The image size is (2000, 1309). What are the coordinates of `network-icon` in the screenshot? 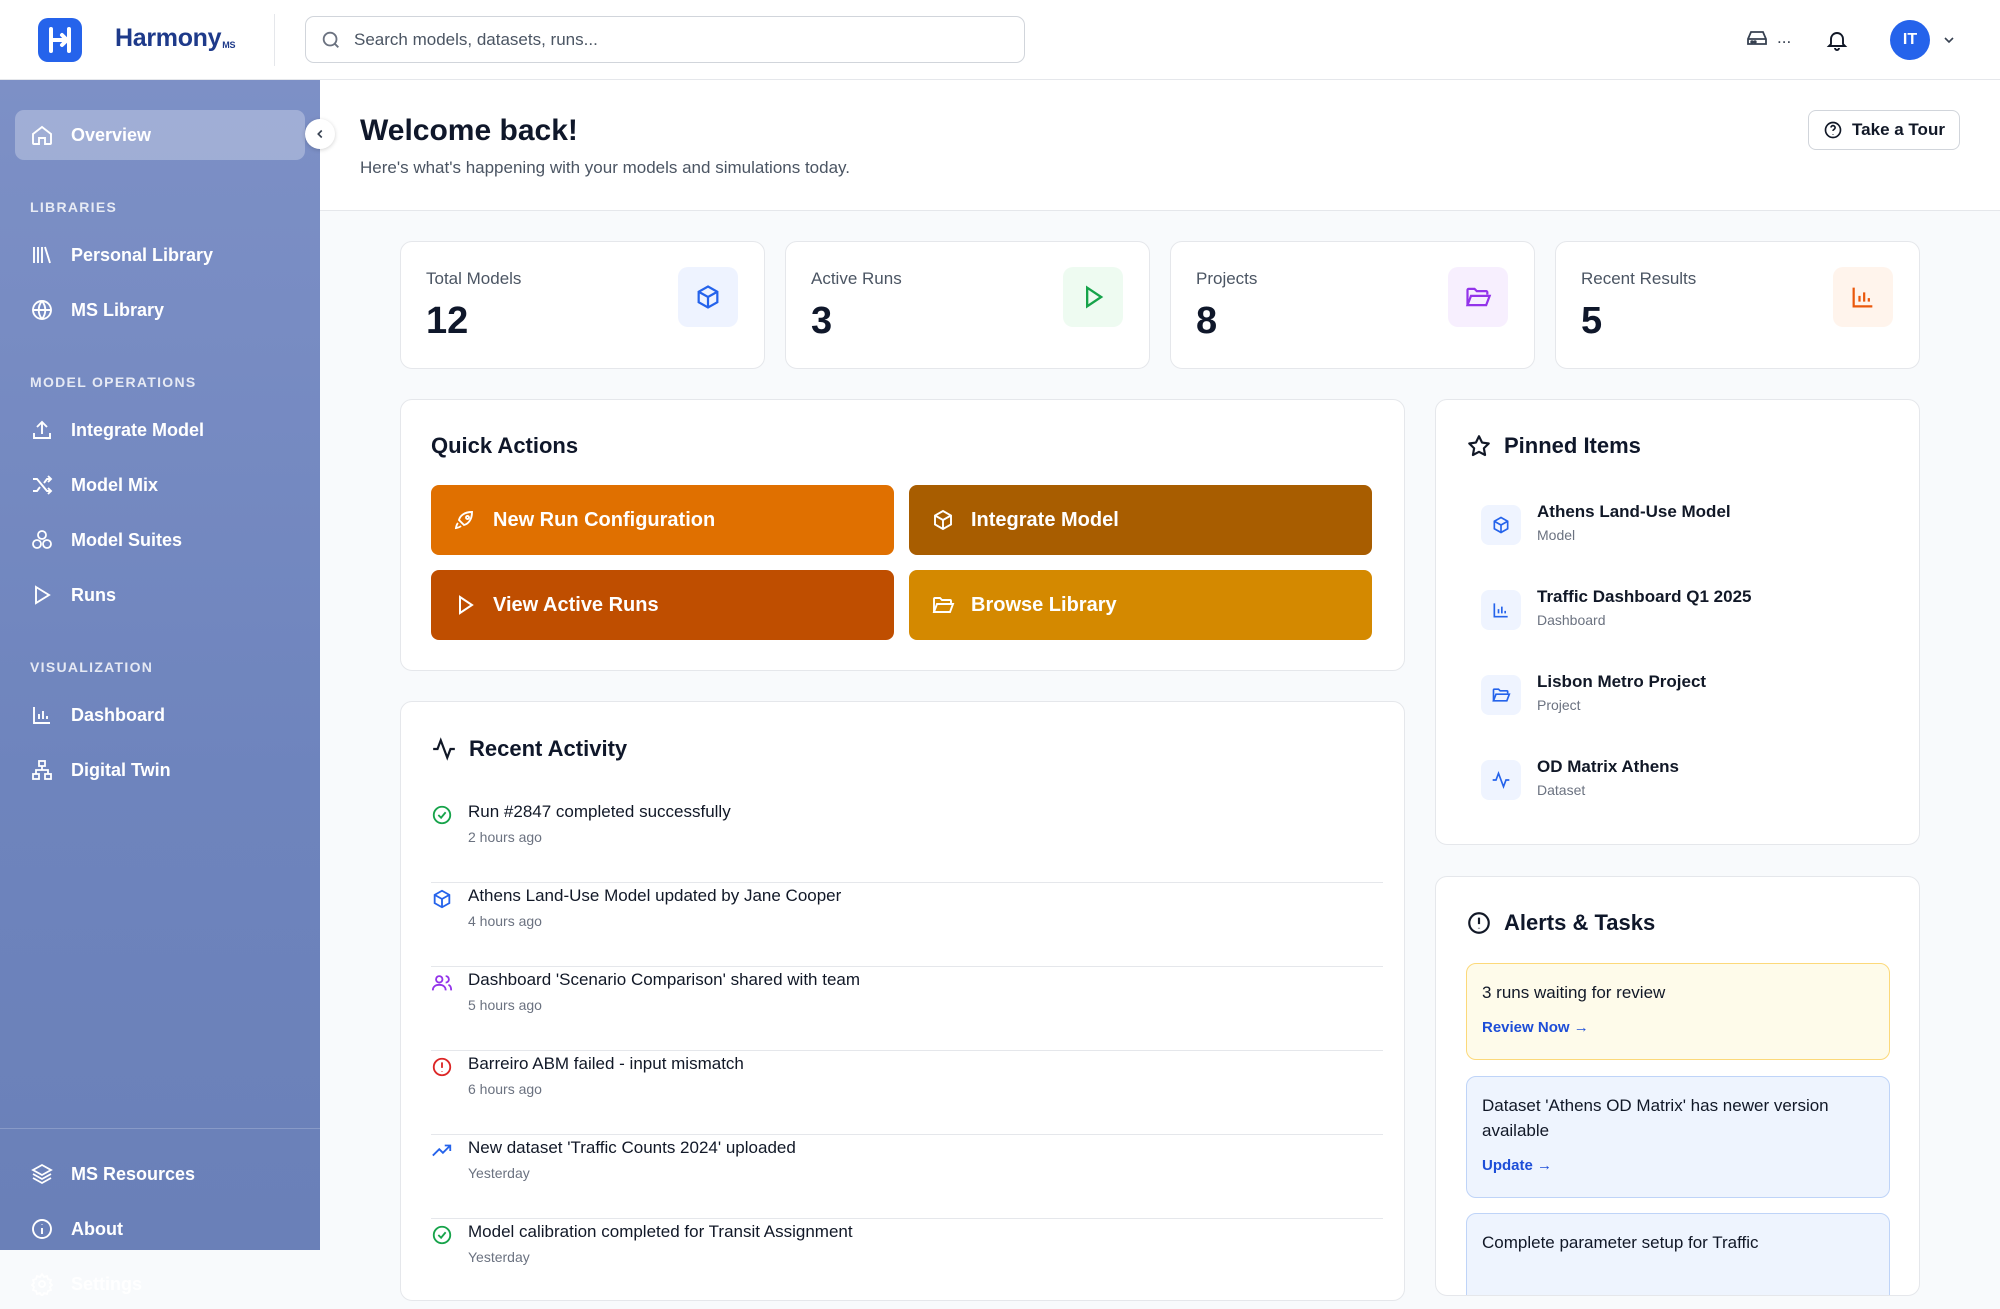 It's located at (42, 770).